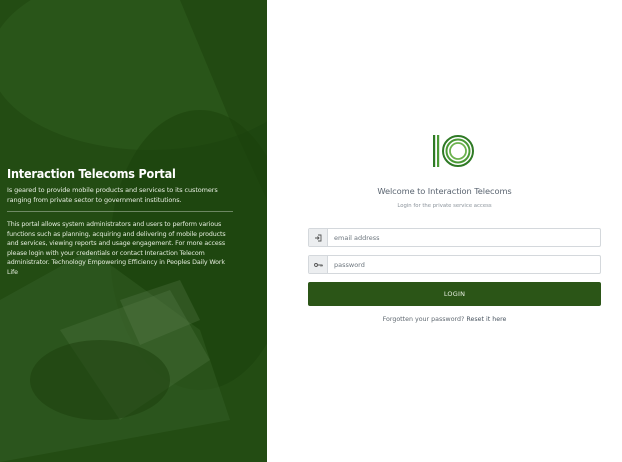 Image resolution: width=622 pixels, height=462 pixels. I want to click on login-tagline: Login for the private service access, so click(444, 206).